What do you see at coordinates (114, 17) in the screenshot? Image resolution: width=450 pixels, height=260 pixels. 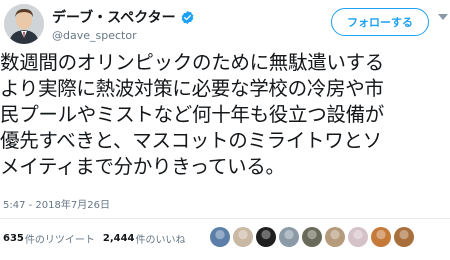 I see `display-name: デーブ・スペクター` at bounding box center [114, 17].